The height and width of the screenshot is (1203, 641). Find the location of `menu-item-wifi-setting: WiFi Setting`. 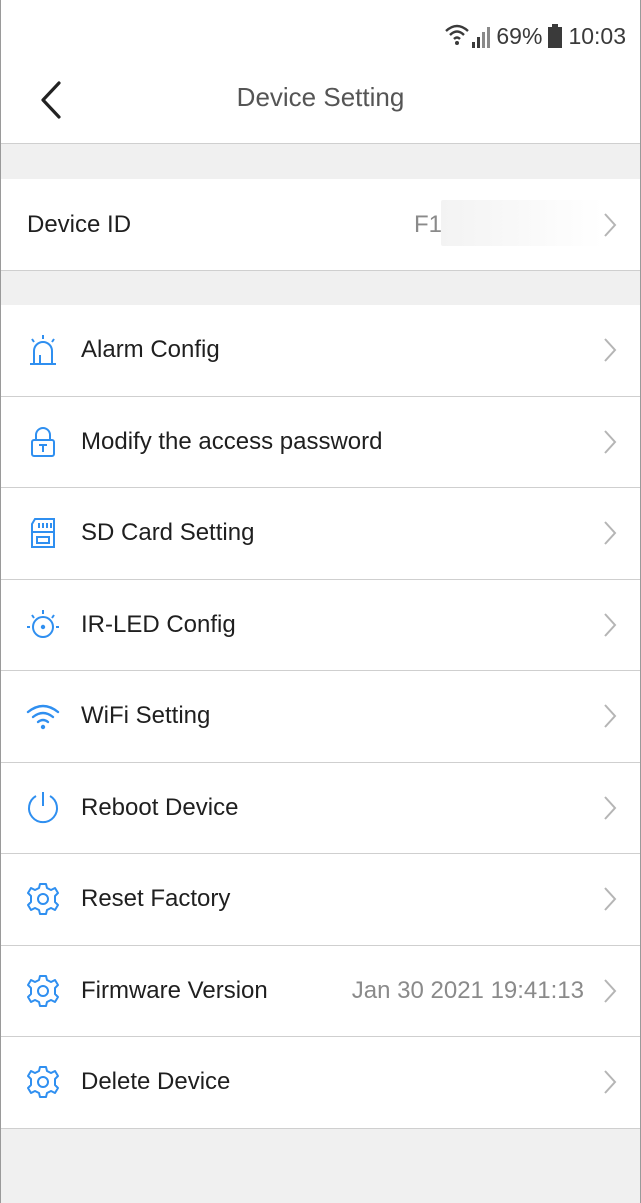

menu-item-wifi-setting: WiFi Setting is located at coordinates (320, 717).